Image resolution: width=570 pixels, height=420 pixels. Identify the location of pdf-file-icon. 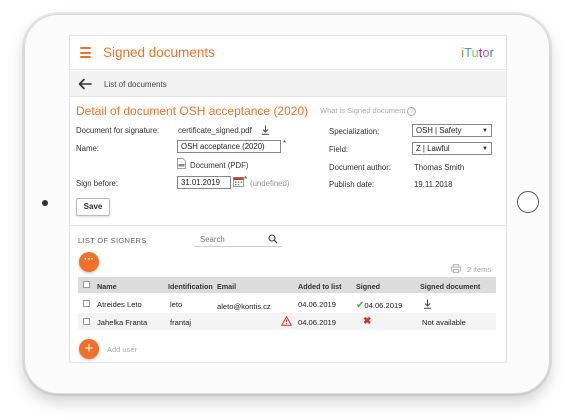
(181, 163).